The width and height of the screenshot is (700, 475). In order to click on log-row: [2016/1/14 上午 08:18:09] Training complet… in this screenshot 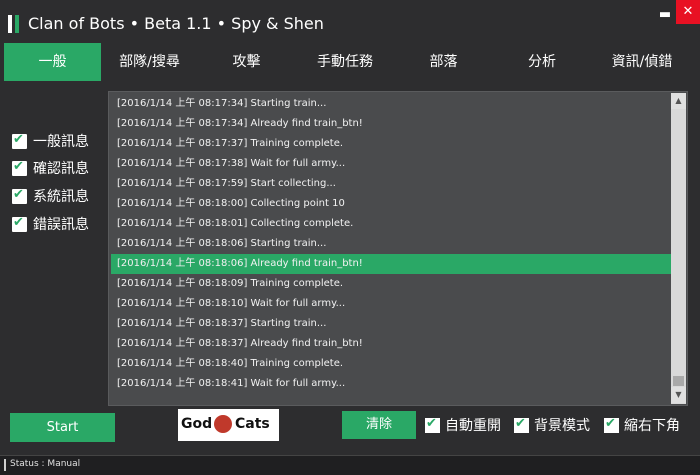, I will do `click(391, 284)`.